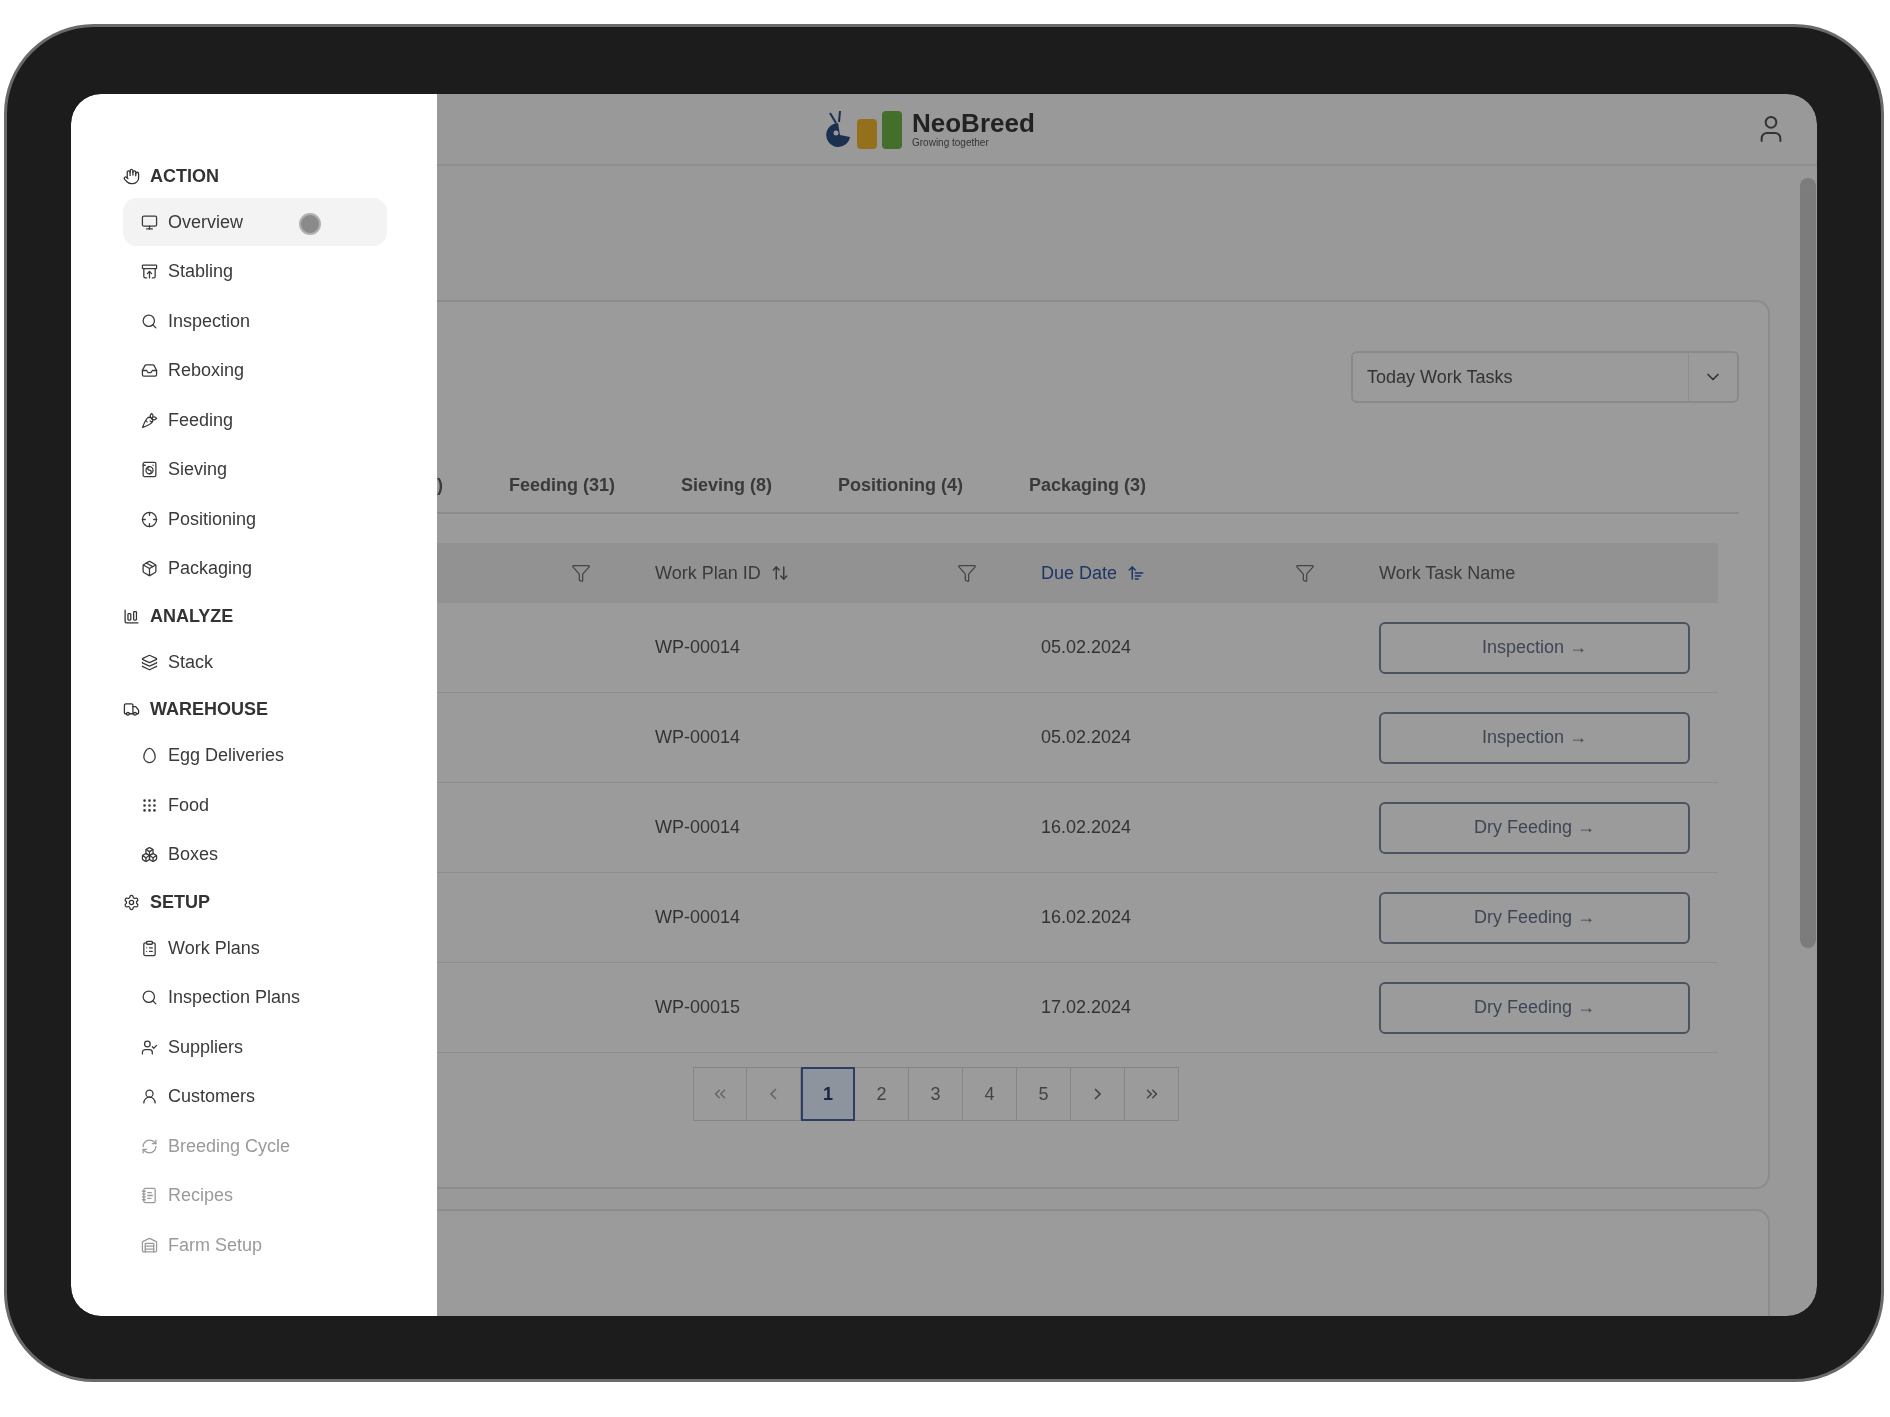 The image size is (1890, 1417). What do you see at coordinates (779, 573) in the screenshot?
I see `sort-icon` at bounding box center [779, 573].